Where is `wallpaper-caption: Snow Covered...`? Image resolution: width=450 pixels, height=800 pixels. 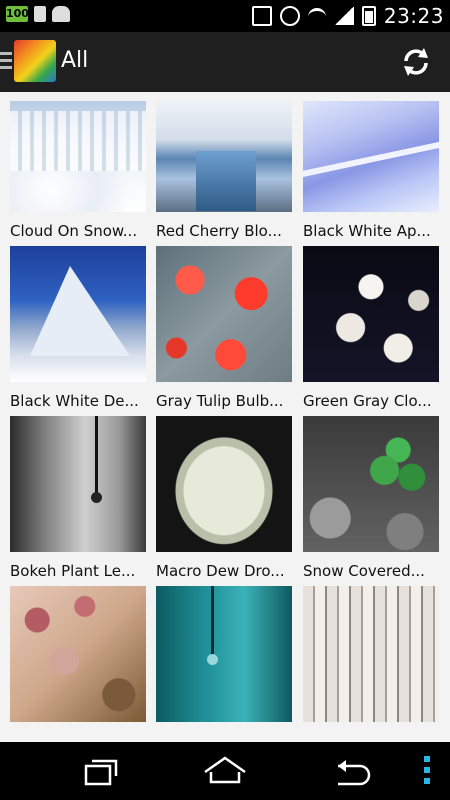
wallpaper-caption: Snow Covered... is located at coordinates (364, 571).